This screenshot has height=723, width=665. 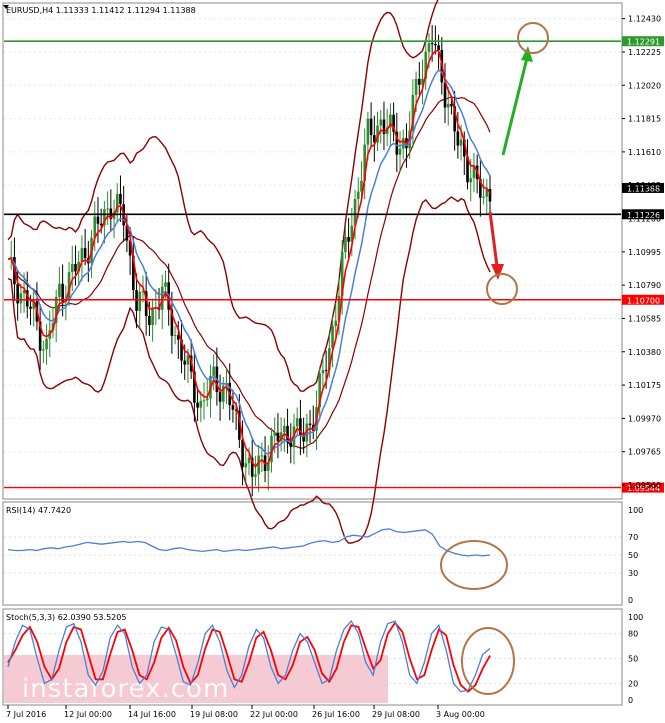 I want to click on price-tick-label: 1.10175, so click(x=644, y=385).